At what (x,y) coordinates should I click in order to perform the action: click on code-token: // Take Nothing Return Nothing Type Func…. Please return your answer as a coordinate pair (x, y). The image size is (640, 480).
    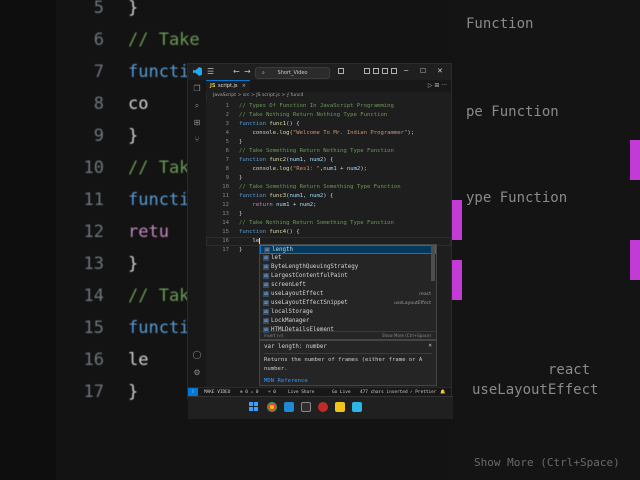
    Looking at the image, I should click on (313, 115).